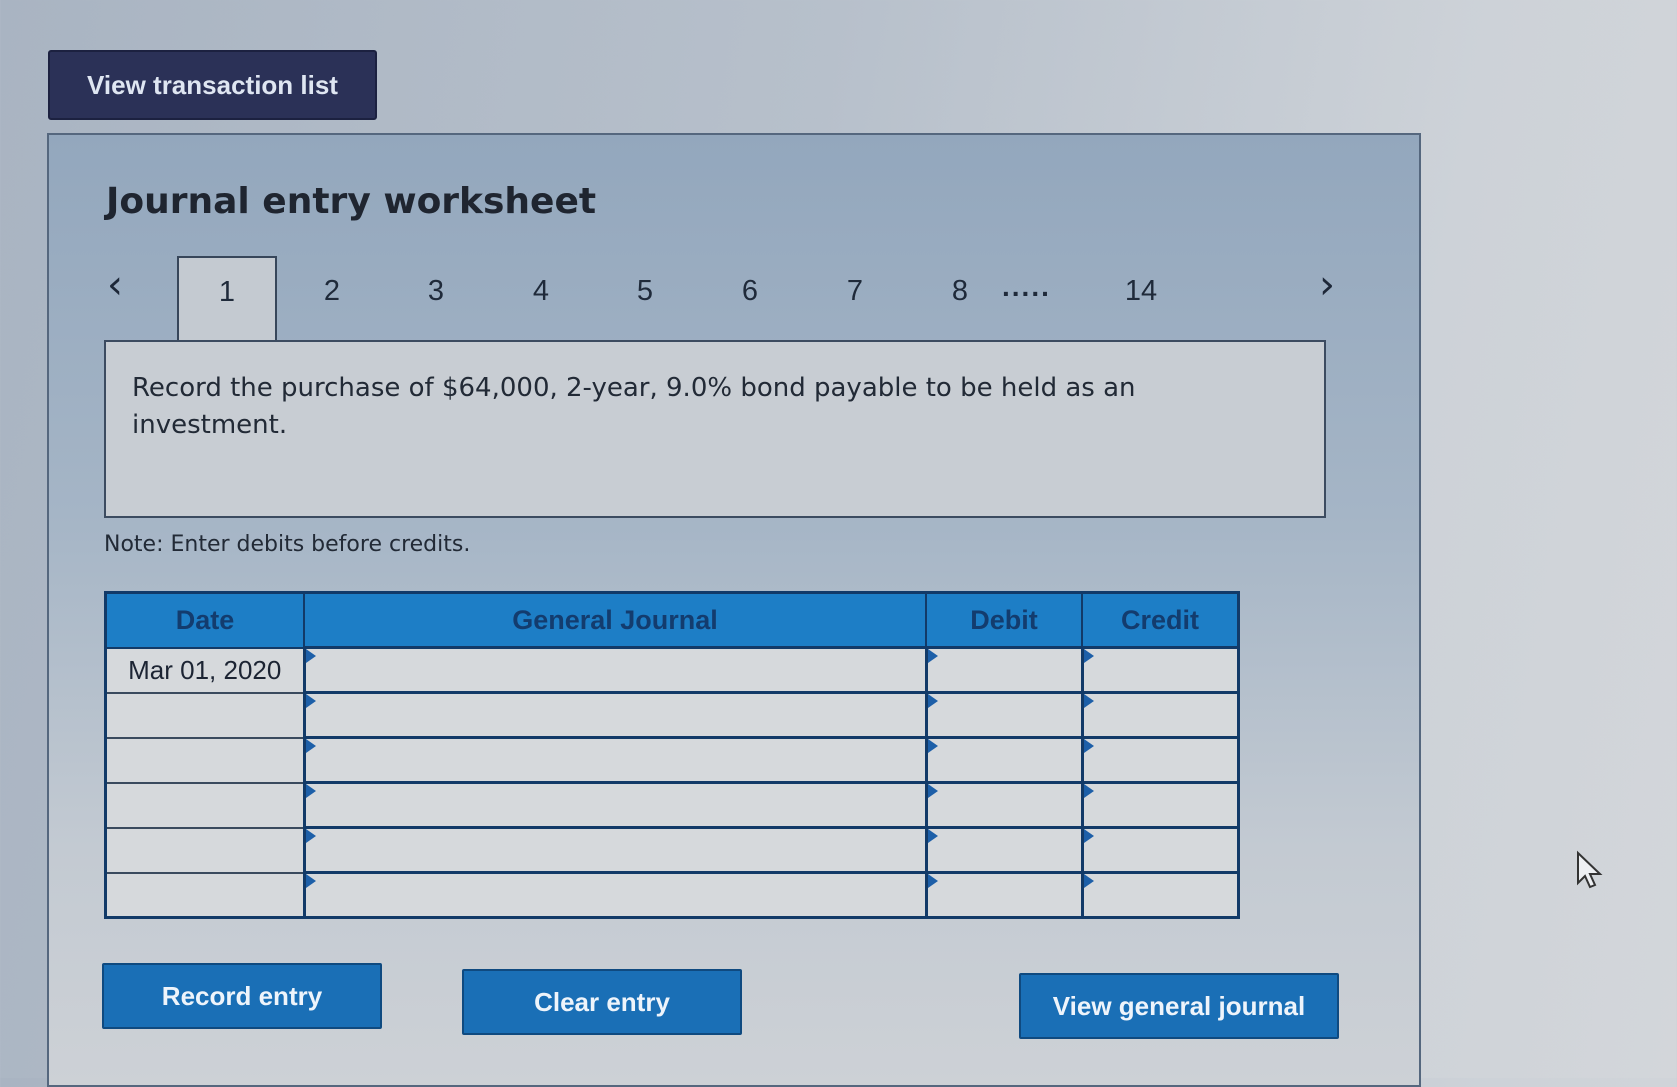 The image size is (1677, 1087). What do you see at coordinates (615, 620) in the screenshot?
I see `header-general-journal: General Journal` at bounding box center [615, 620].